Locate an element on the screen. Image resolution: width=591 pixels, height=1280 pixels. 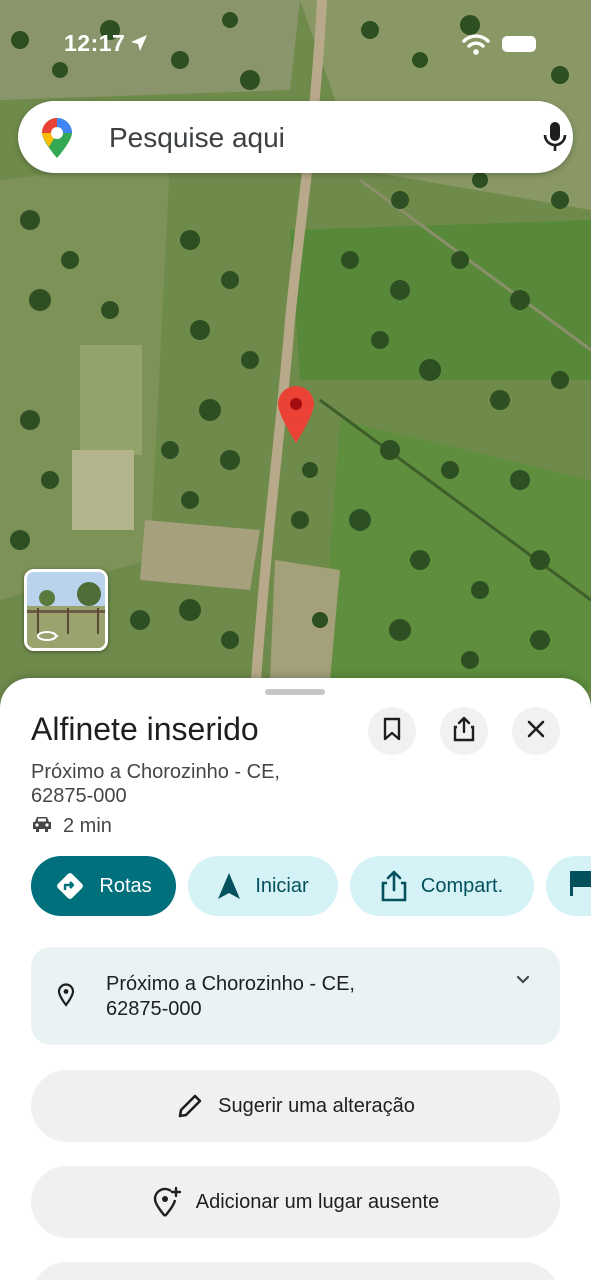
battery-icon is located at coordinates (519, 44).